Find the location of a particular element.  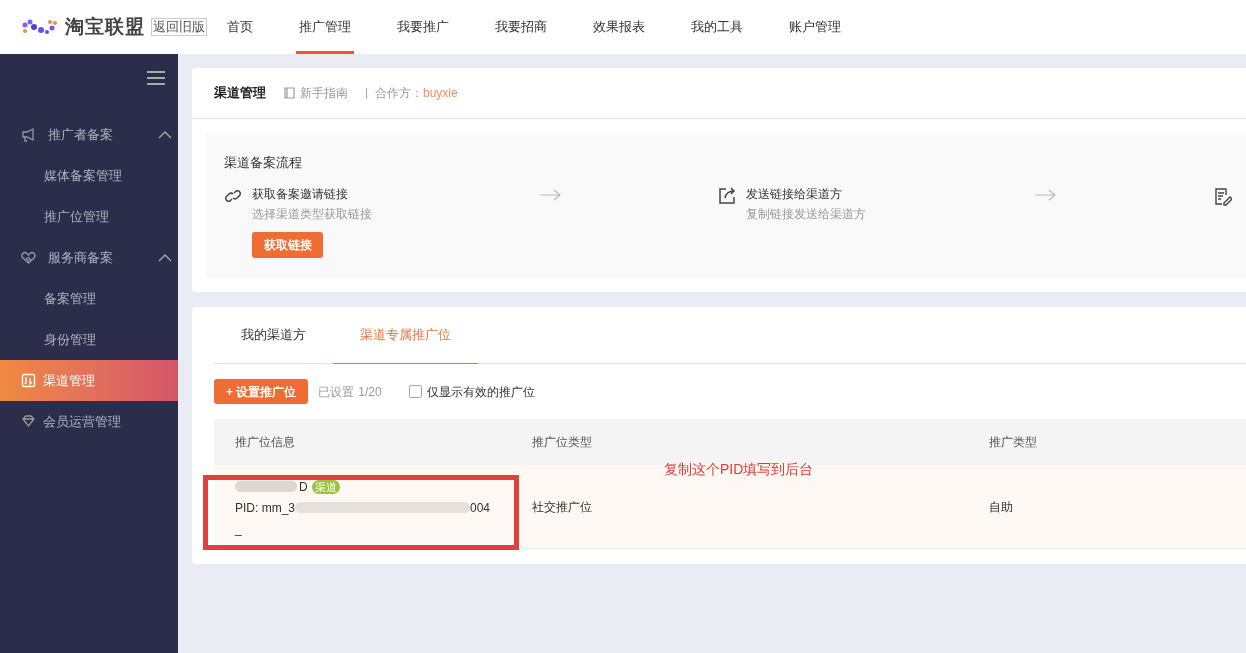

logo-text: 淘宝联盟 is located at coordinates (105, 26).